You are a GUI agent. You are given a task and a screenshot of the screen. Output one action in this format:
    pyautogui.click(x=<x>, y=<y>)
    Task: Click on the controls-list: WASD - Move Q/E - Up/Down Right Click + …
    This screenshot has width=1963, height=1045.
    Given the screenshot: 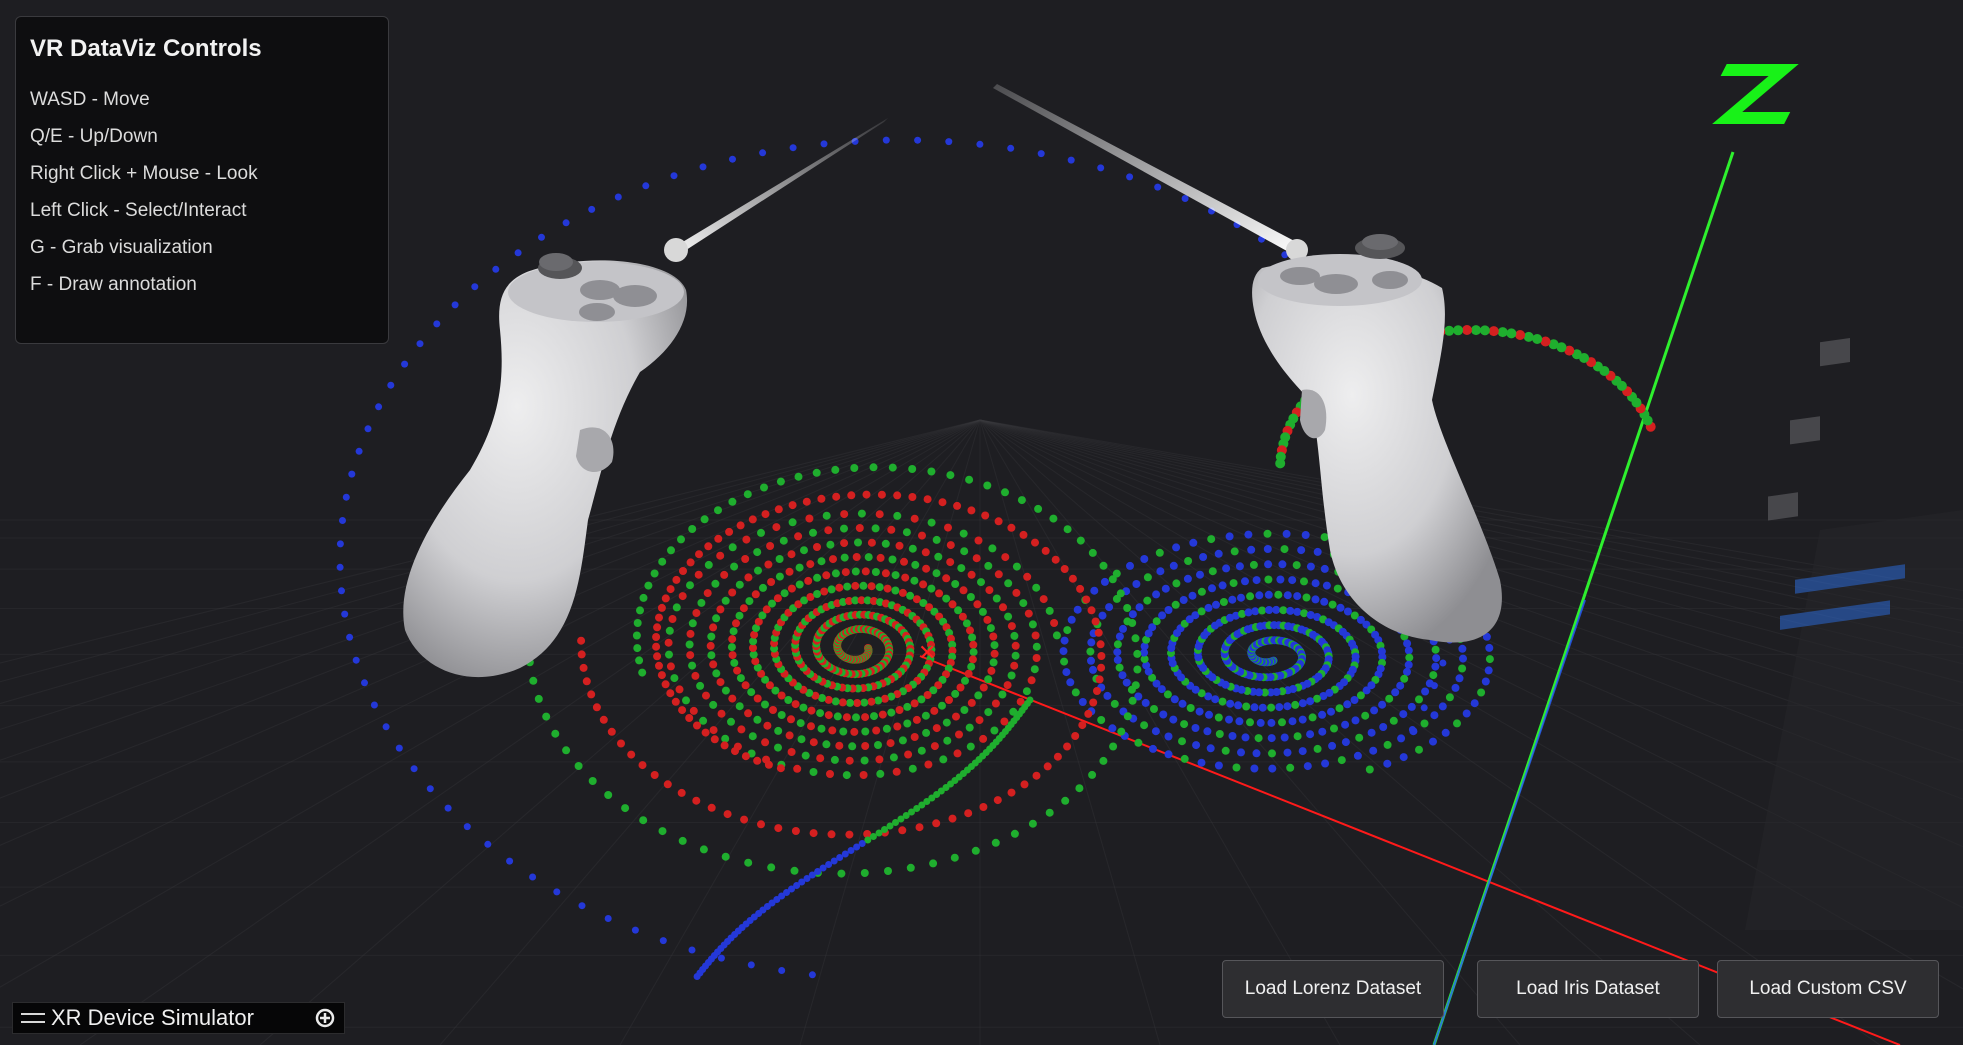 What is the action you would take?
    pyautogui.click(x=202, y=192)
    